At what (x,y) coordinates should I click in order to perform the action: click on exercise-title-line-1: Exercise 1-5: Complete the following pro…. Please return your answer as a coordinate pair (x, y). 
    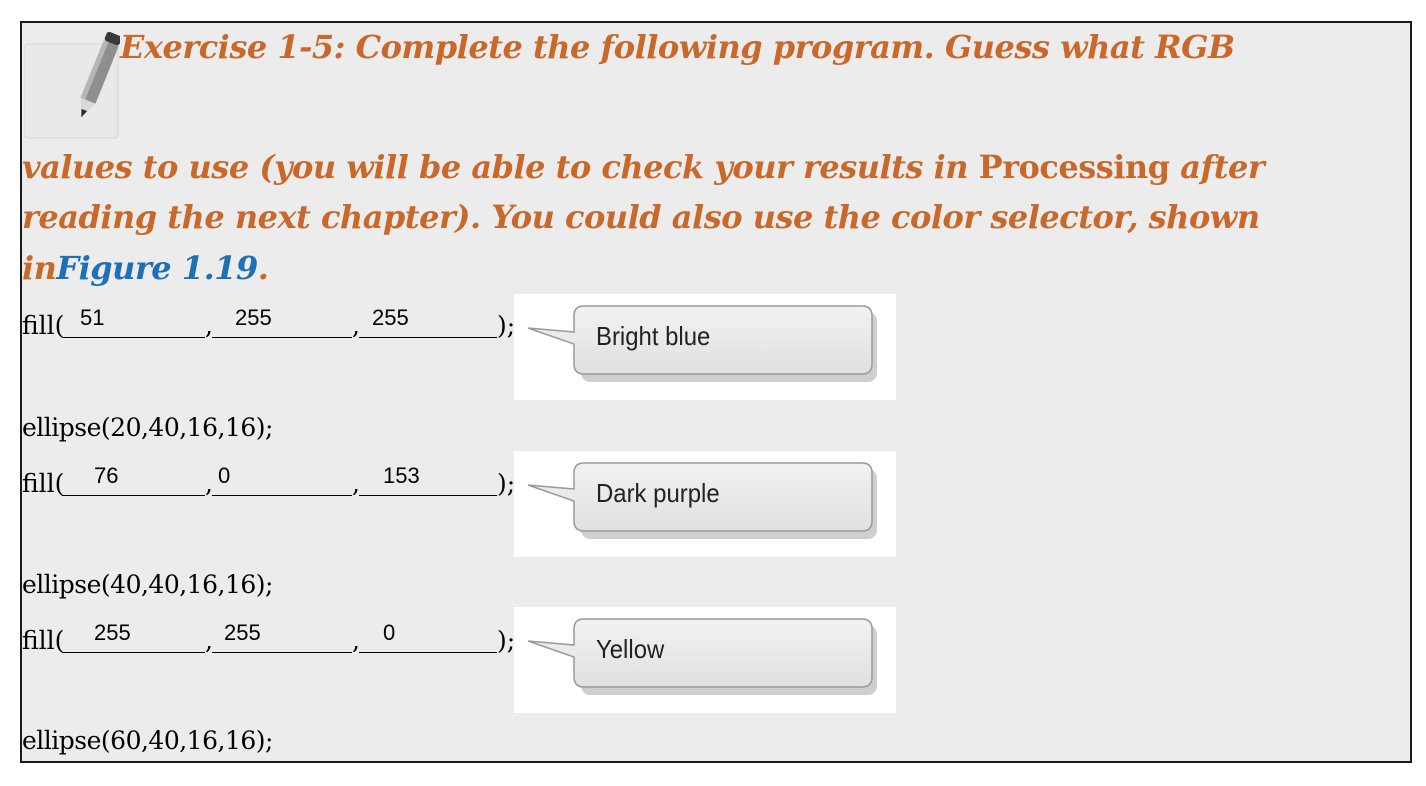
    Looking at the image, I should click on (677, 47).